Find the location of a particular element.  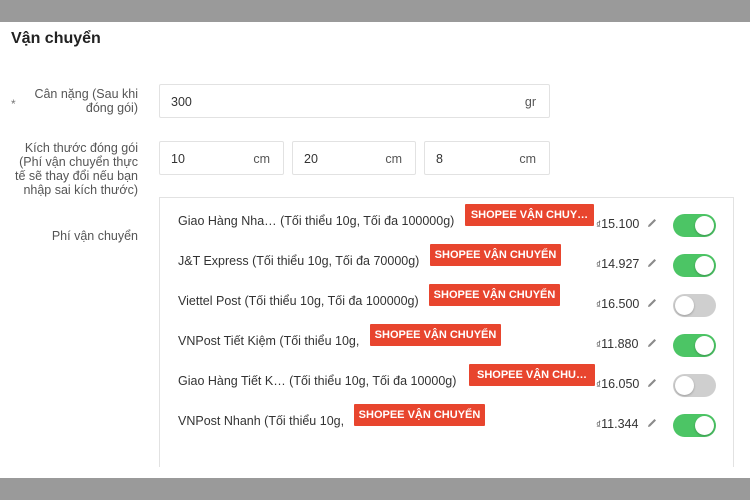

length-input: 10 cm is located at coordinates (221, 158).